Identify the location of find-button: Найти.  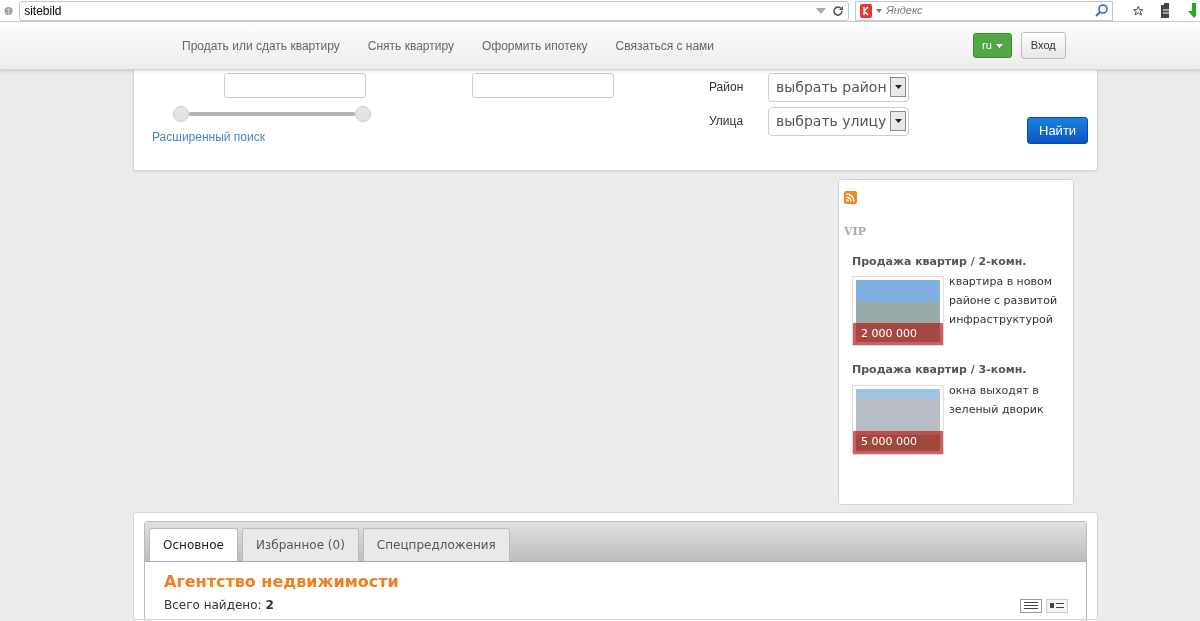
(1058, 130).